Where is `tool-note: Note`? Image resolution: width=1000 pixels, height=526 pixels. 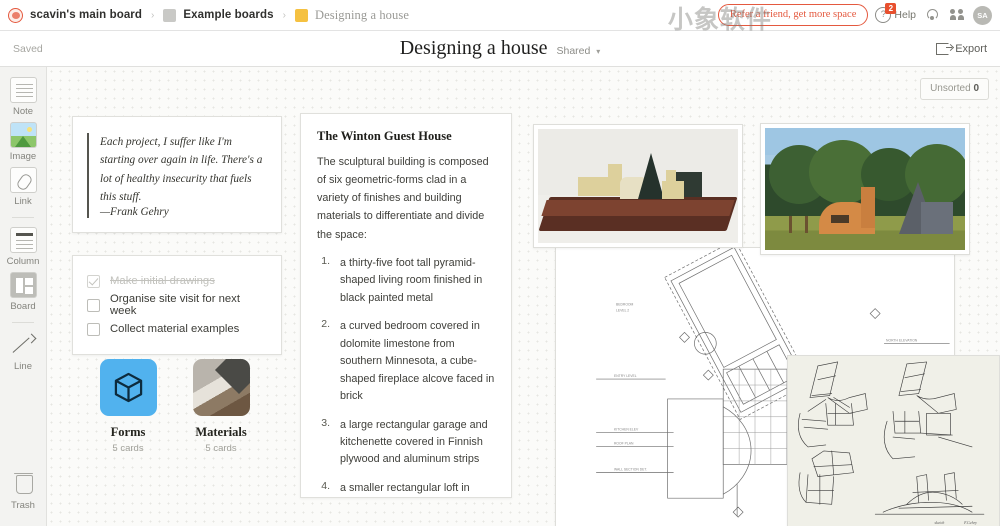 tool-note: Note is located at coordinates (23, 97).